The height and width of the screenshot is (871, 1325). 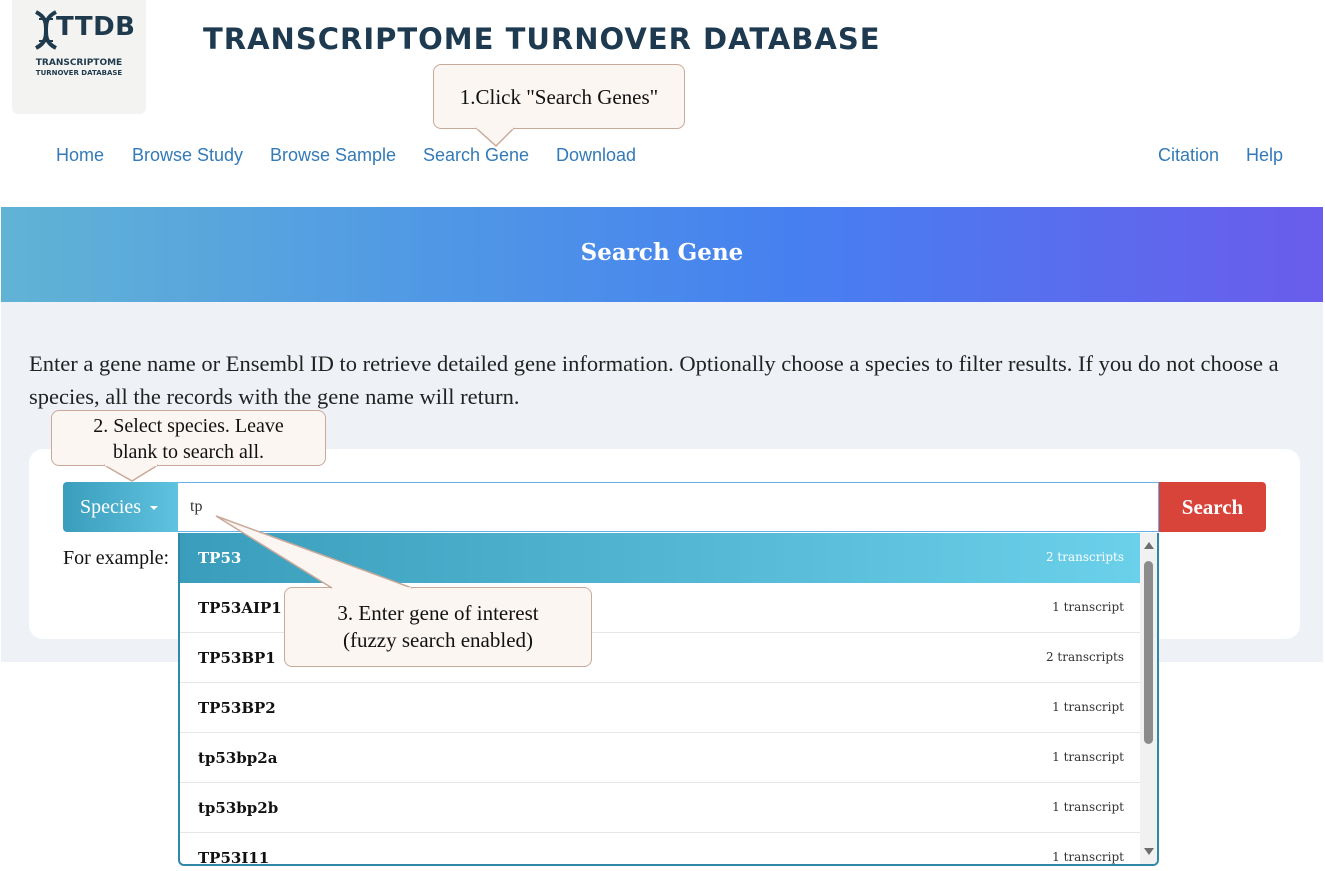 What do you see at coordinates (438, 640) in the screenshot?
I see `callout-step3-text: (fuzzy search enabled)` at bounding box center [438, 640].